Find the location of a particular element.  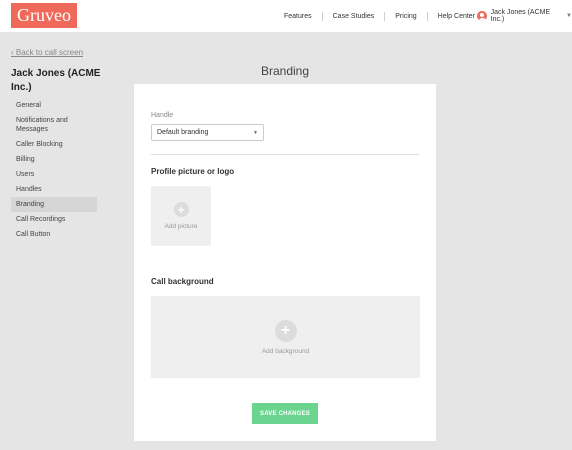

sidebar-item-call-recordings: Call Recordings is located at coordinates (54, 219).